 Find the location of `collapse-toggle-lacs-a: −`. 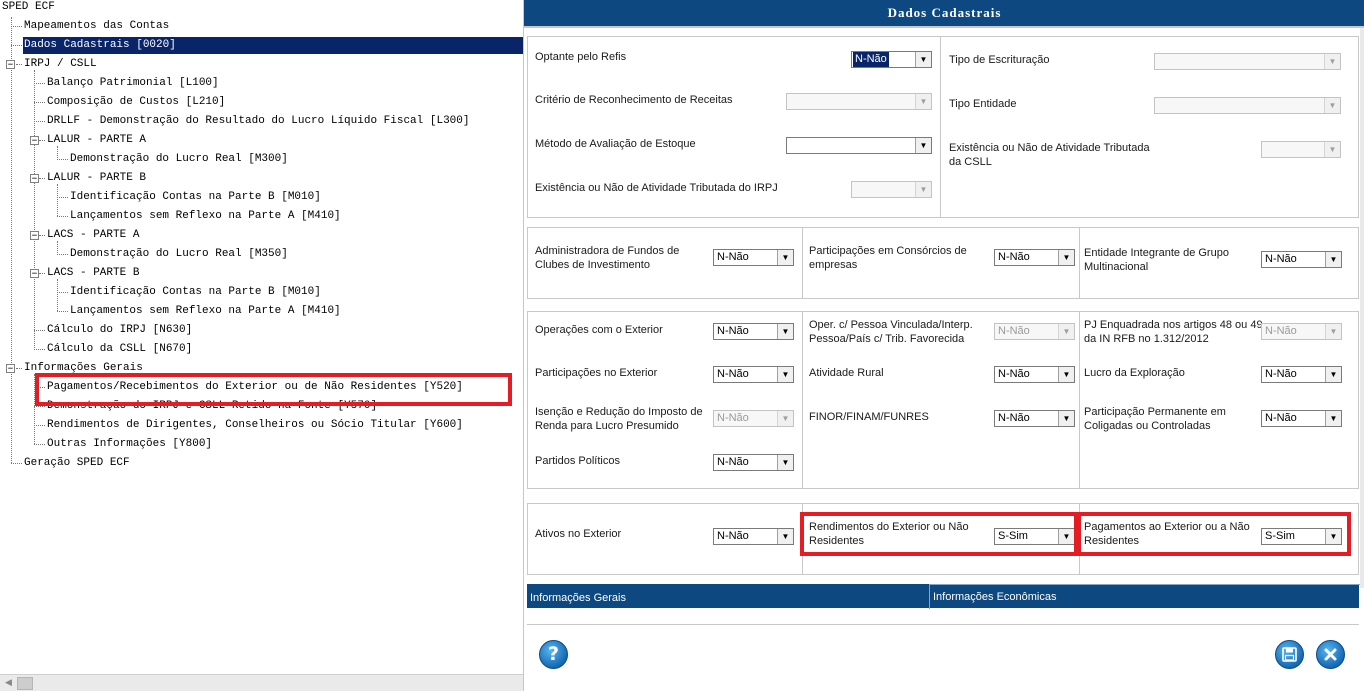

collapse-toggle-lacs-a: − is located at coordinates (34, 236).